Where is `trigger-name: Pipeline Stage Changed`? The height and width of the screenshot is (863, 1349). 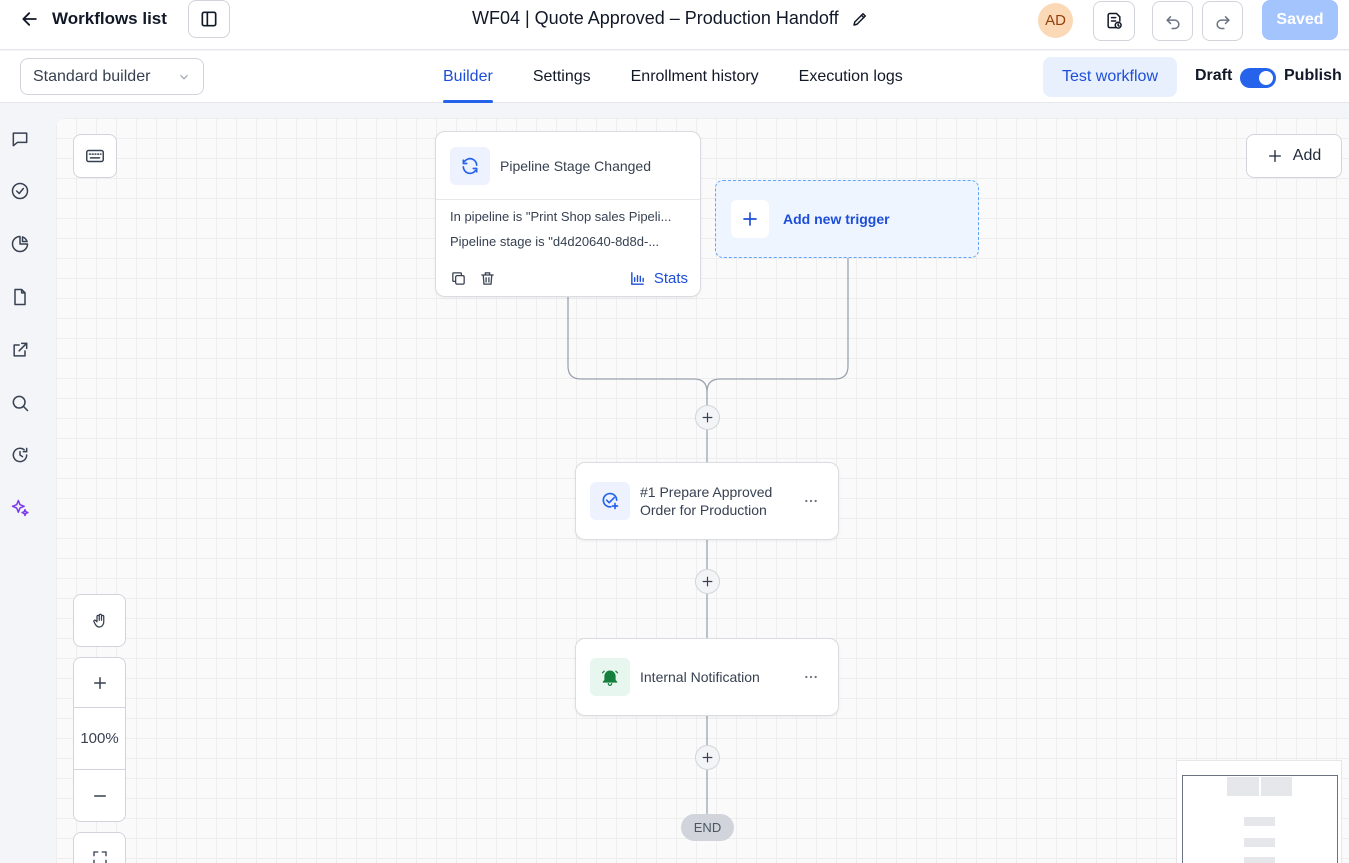 trigger-name: Pipeline Stage Changed is located at coordinates (576, 165).